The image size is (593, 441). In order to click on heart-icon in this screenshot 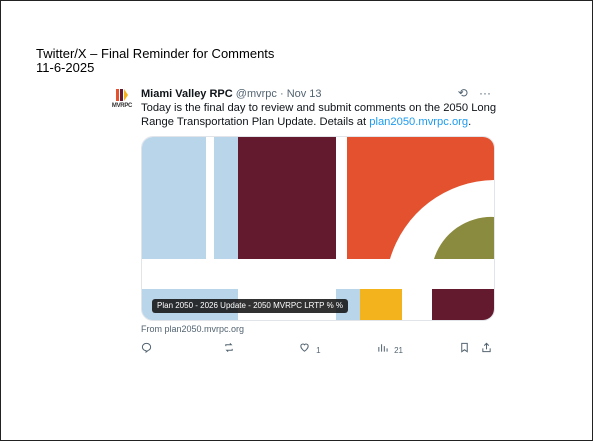, I will do `click(304, 347)`.